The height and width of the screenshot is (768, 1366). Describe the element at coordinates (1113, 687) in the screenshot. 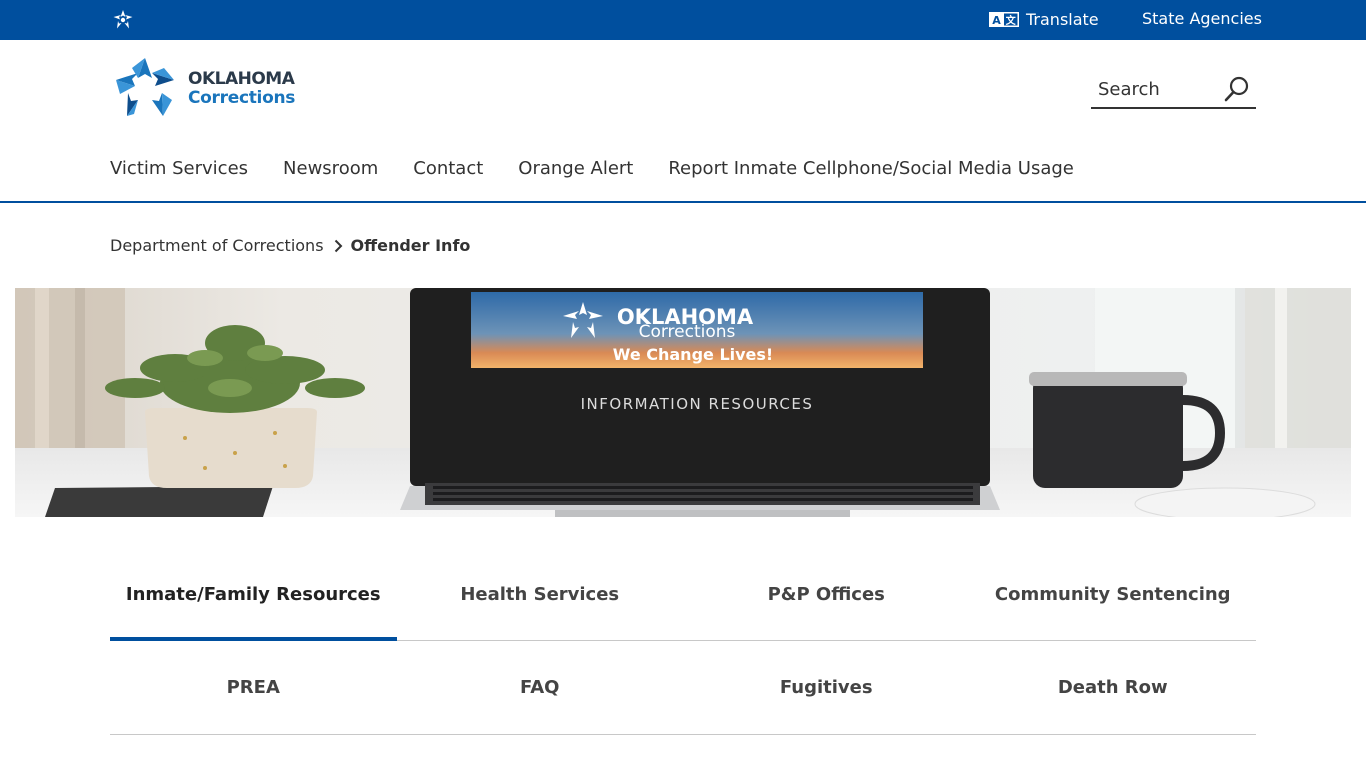

I see `tab-death-row: Death Row` at that location.